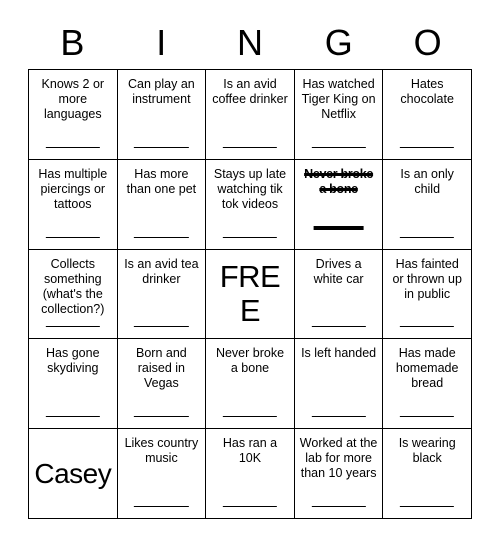  Describe the element at coordinates (427, 278) in the screenshot. I see `bingo-square-text: Has fainted or thrown up in public` at that location.